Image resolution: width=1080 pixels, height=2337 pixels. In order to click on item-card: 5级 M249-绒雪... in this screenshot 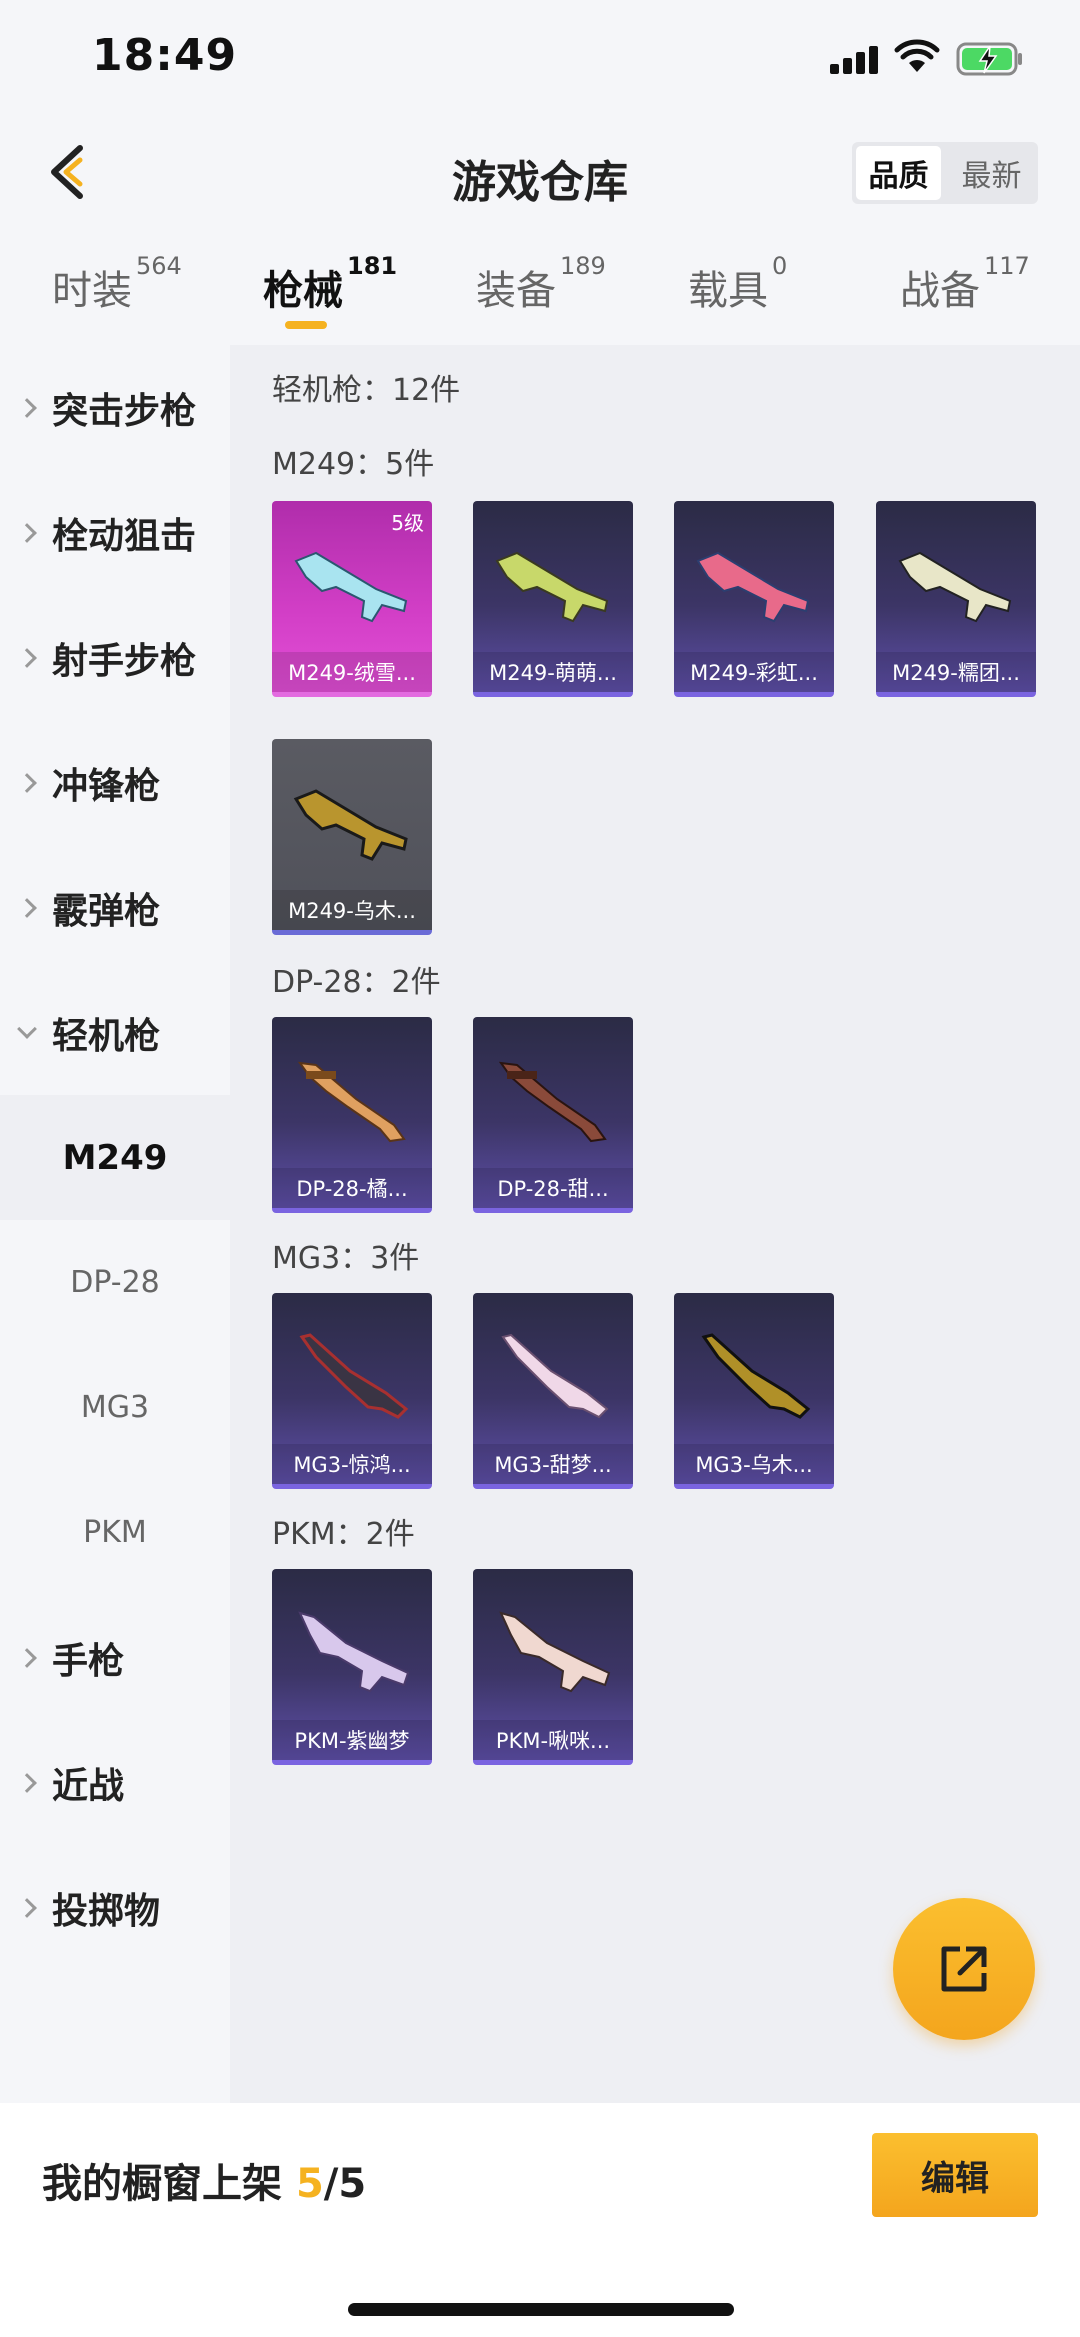, I will do `click(352, 599)`.